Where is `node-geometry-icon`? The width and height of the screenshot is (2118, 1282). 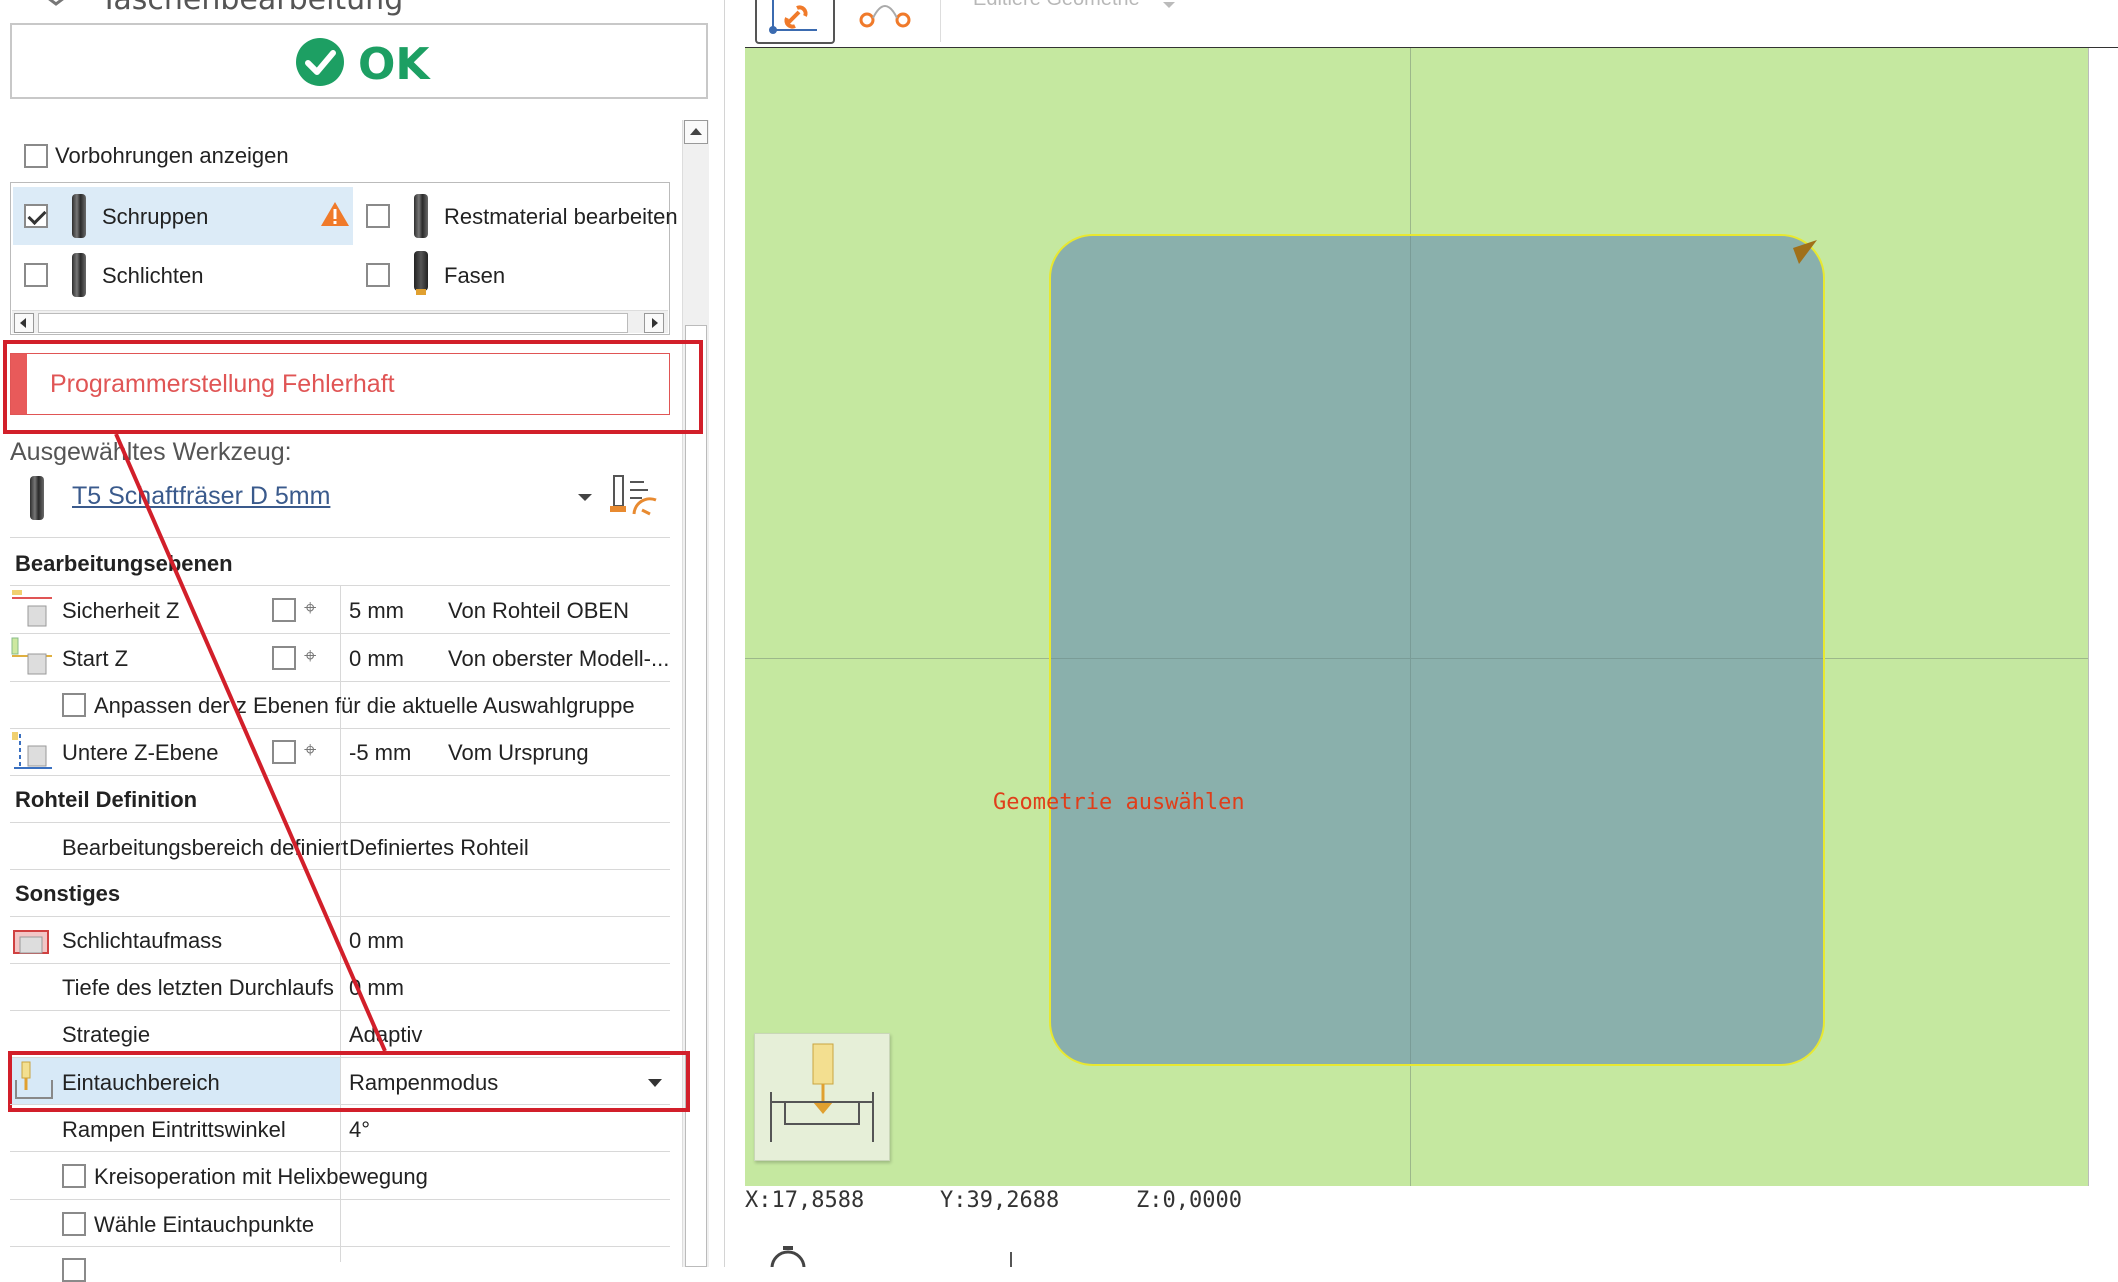 node-geometry-icon is located at coordinates (885, 17).